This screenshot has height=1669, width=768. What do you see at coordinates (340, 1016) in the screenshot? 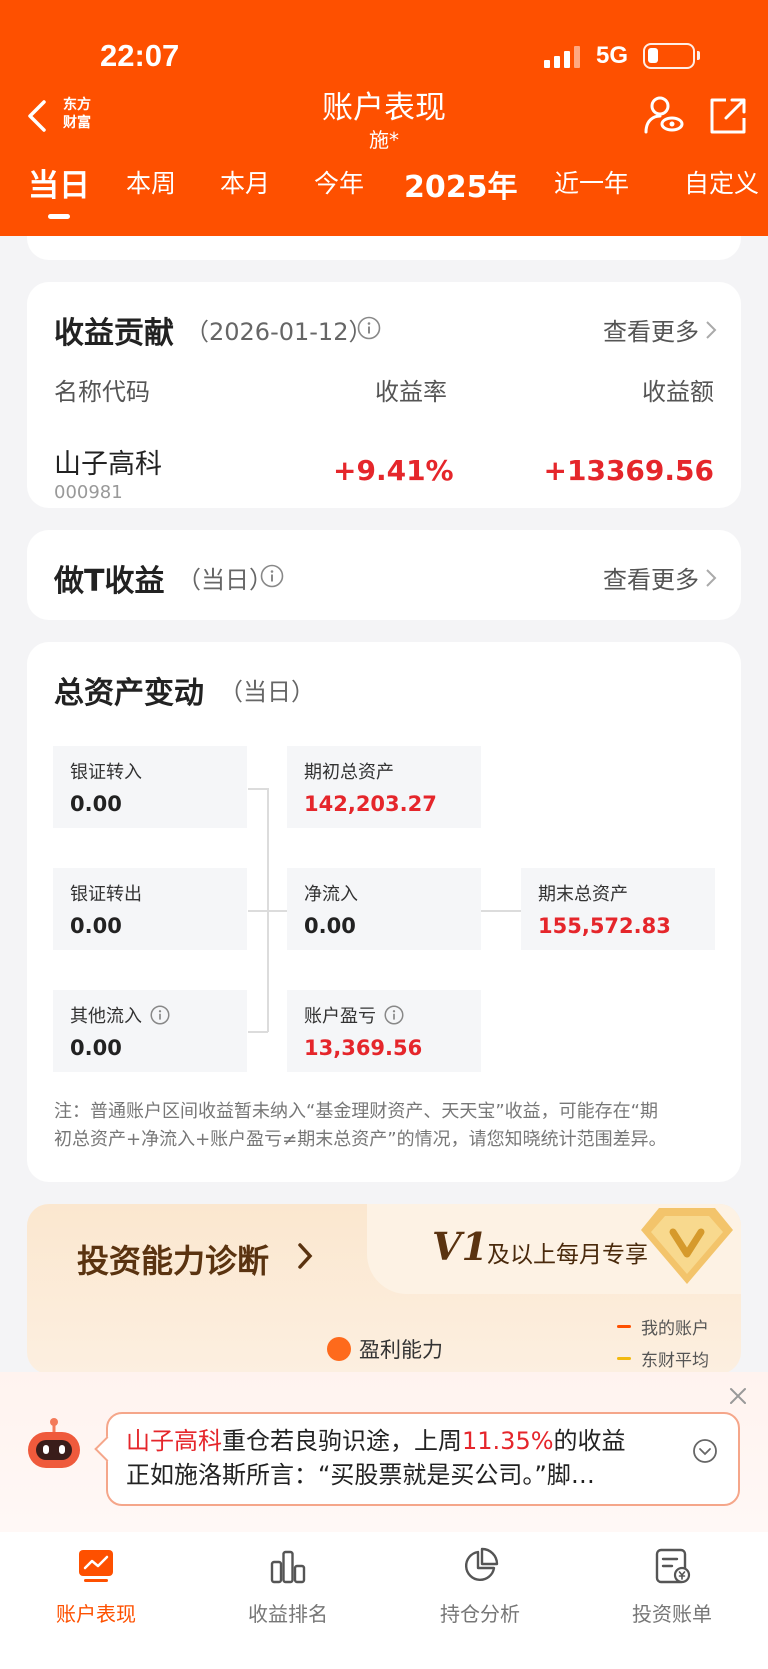
I see `pnl-label: 账户盈亏` at bounding box center [340, 1016].